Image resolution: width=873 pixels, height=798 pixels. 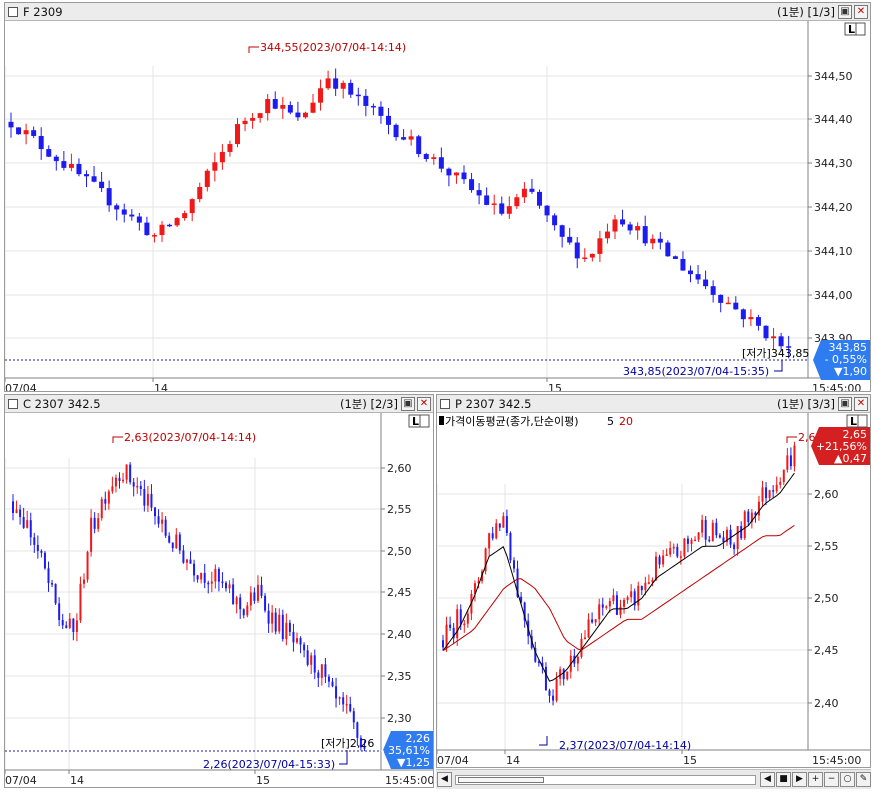 I want to click on scroll-left-icon: ◀, so click(x=444, y=779).